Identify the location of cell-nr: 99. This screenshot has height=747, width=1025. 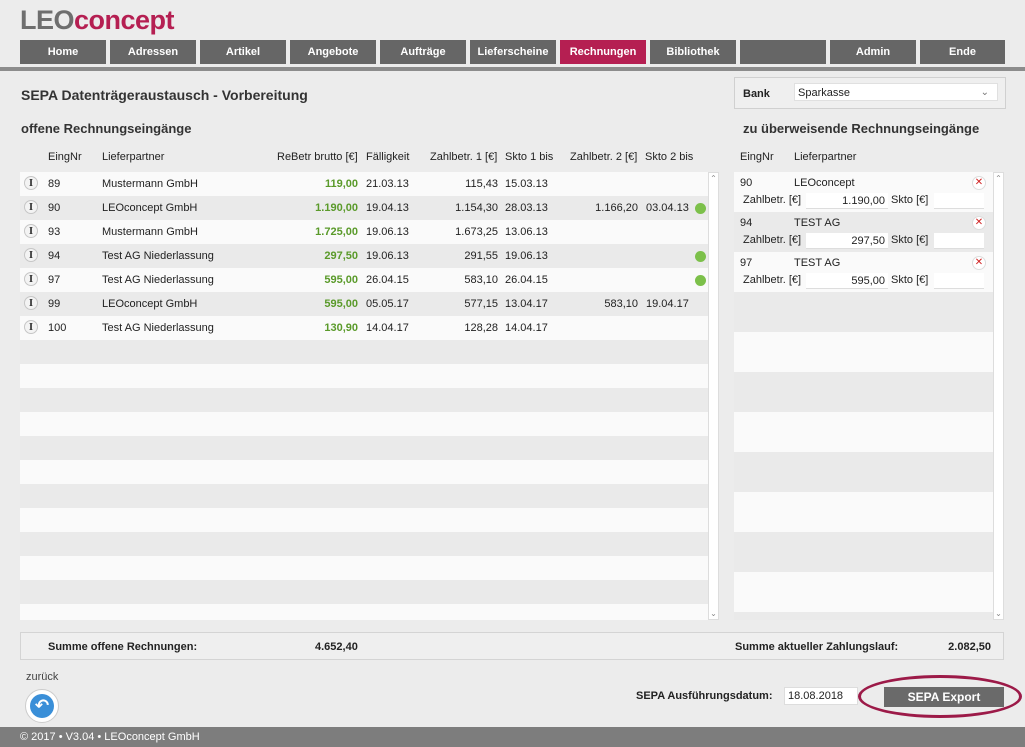
(54, 304).